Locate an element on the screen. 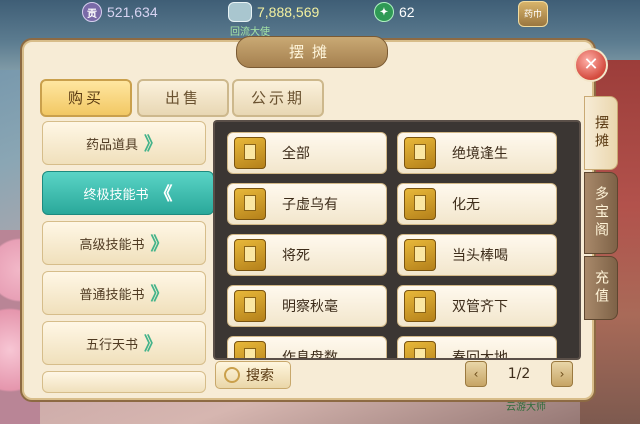 Image resolution: width=640 pixels, height=424 pixels. close-icon: ✕ is located at coordinates (591, 65).